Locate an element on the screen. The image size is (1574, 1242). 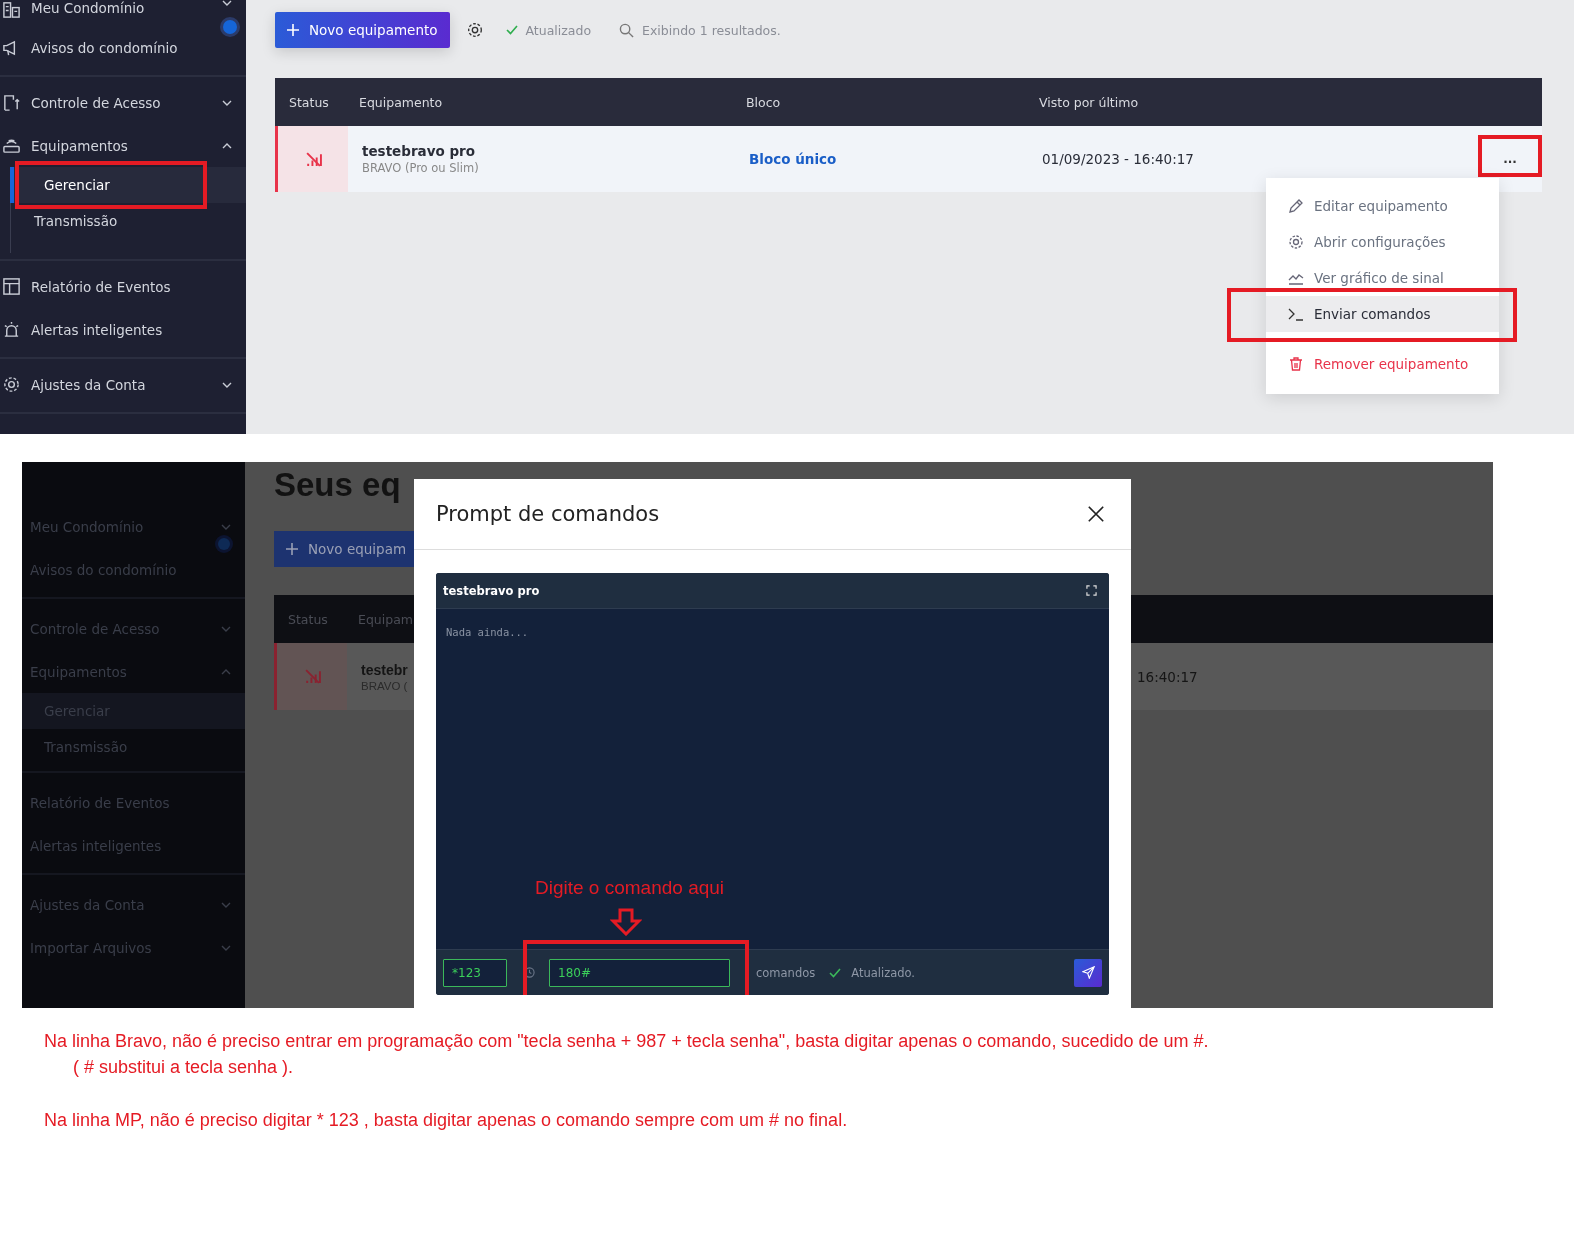
page-heading: Seus eq is located at coordinates (338, 485).